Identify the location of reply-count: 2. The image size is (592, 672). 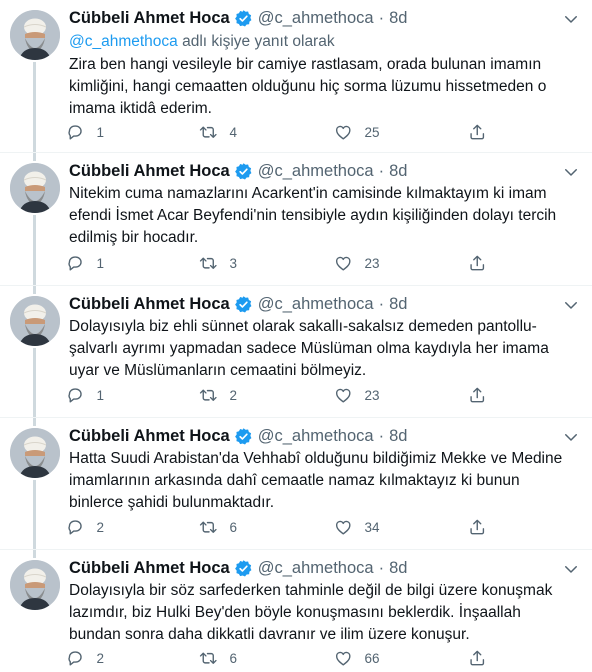
(100, 527).